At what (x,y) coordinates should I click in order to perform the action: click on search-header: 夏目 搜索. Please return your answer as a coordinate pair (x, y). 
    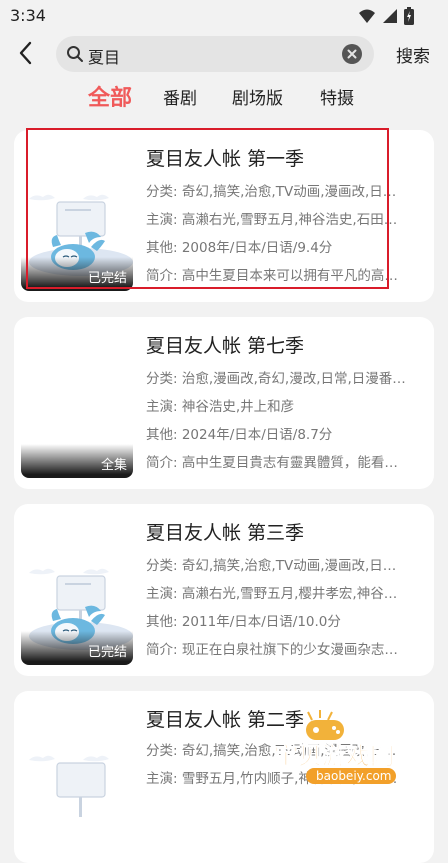
    Looking at the image, I should click on (224, 53).